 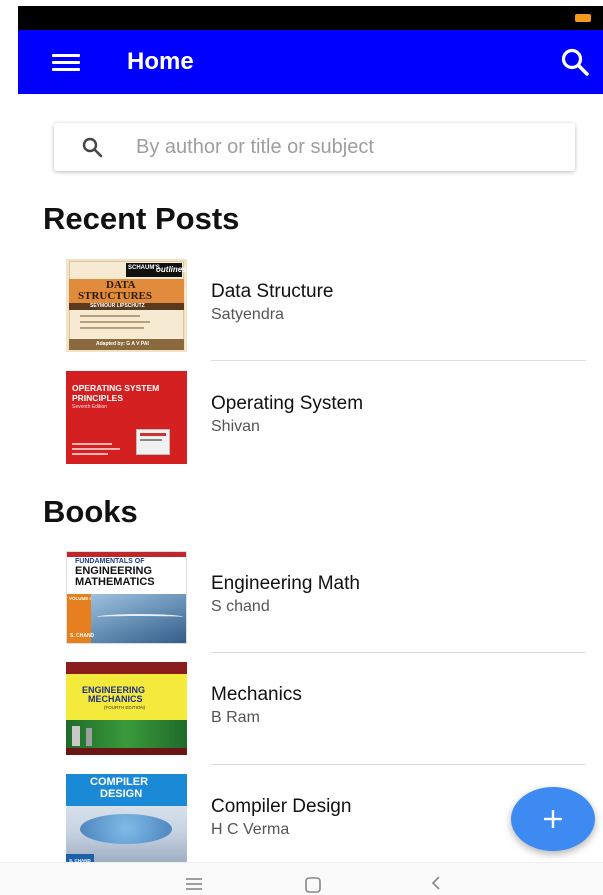 I want to click on book-cover-engineering-mechanics: ENGINEERING MECHANICS (FOURTH EDITION), so click(x=126, y=708).